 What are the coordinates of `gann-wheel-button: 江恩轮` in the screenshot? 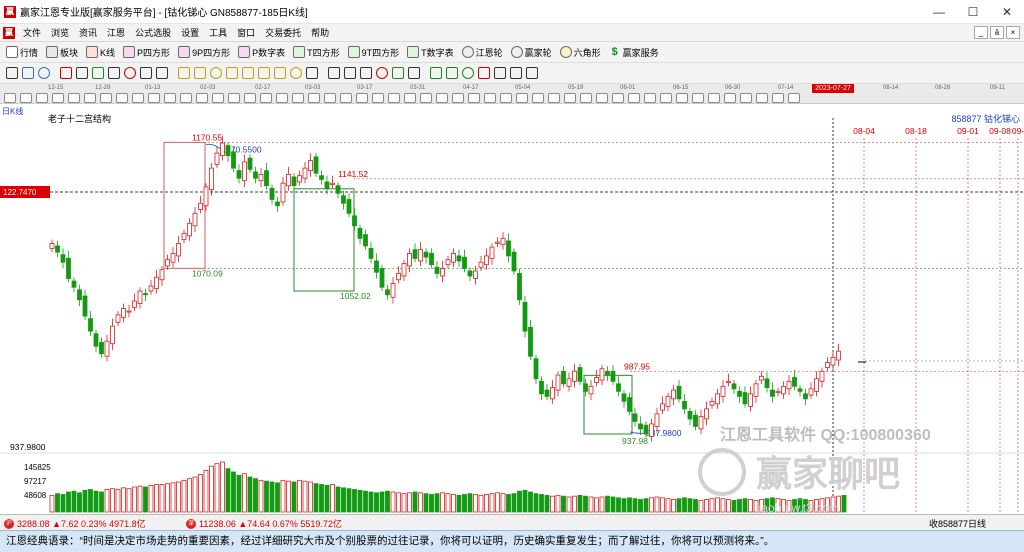 It's located at (482, 52).